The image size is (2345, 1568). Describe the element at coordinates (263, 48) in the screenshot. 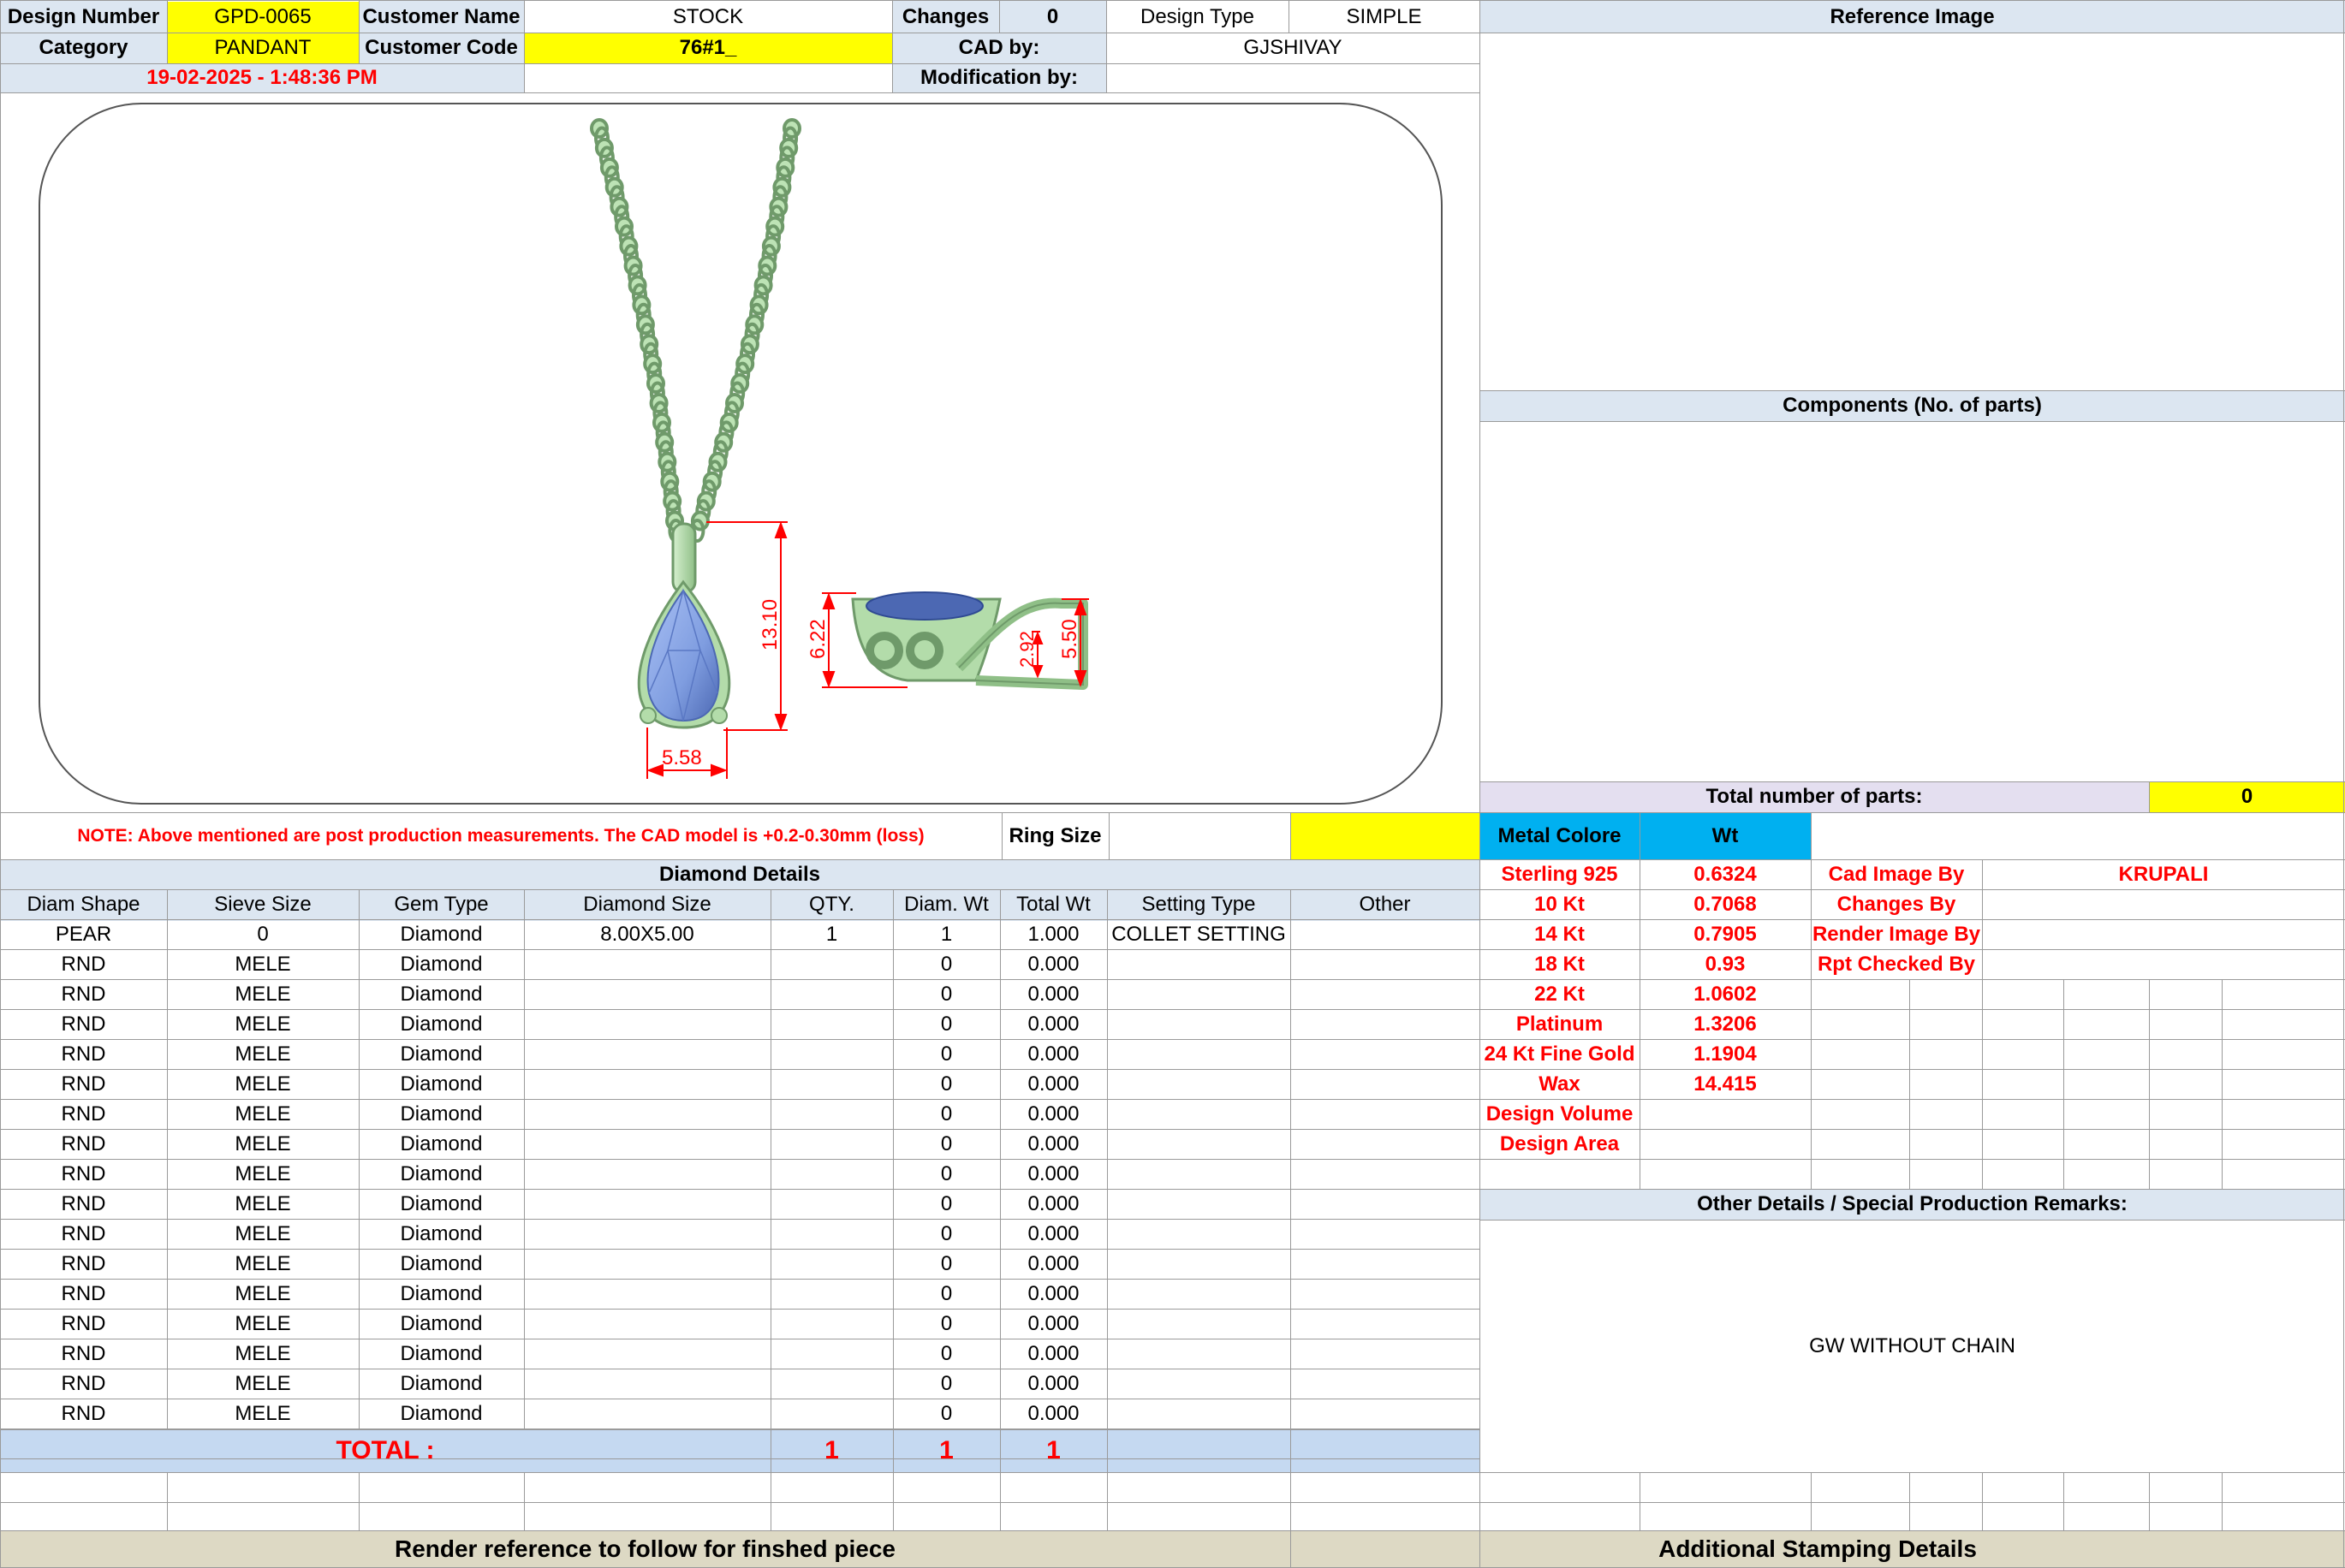

I see `category-value: PANDANT` at that location.